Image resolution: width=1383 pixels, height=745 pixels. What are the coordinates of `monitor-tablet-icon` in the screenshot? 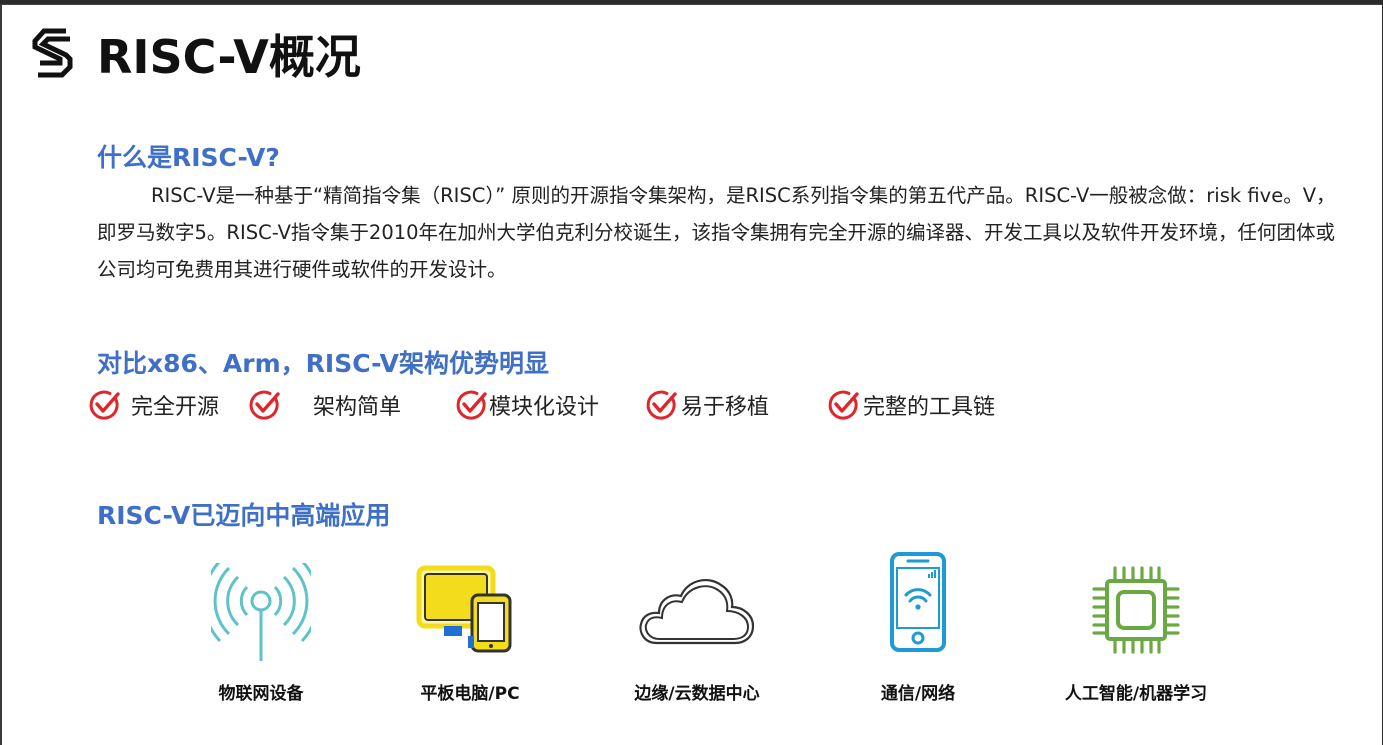 It's located at (464, 609).